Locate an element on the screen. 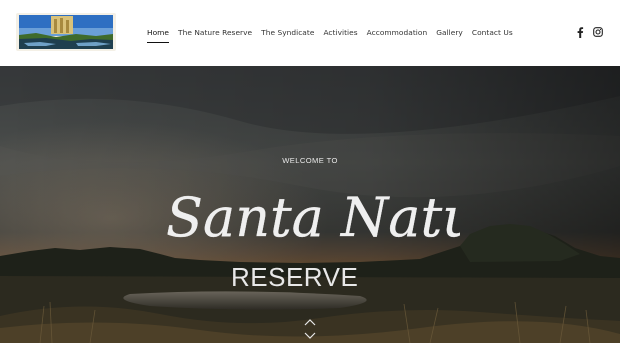 Image resolution: width=620 pixels, height=343 pixels. nav-item-contact: Contact Us is located at coordinates (492, 34).